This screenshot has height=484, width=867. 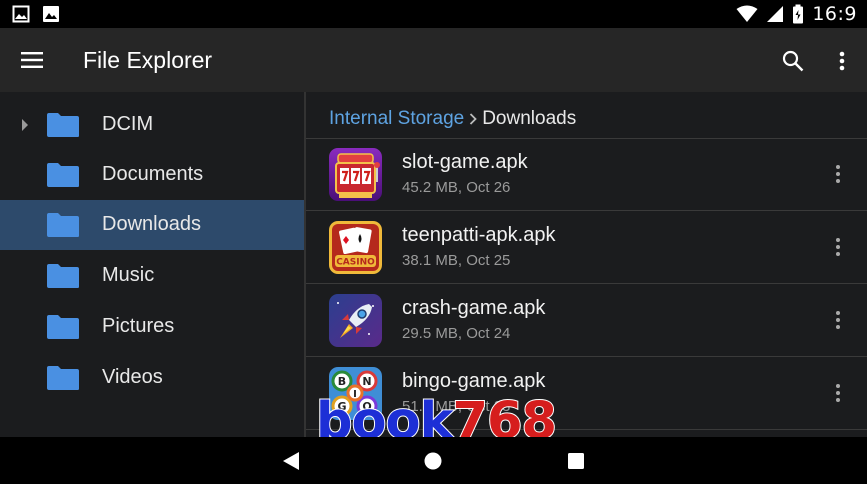 What do you see at coordinates (148, 60) in the screenshot?
I see `page-title: File Explorer` at bounding box center [148, 60].